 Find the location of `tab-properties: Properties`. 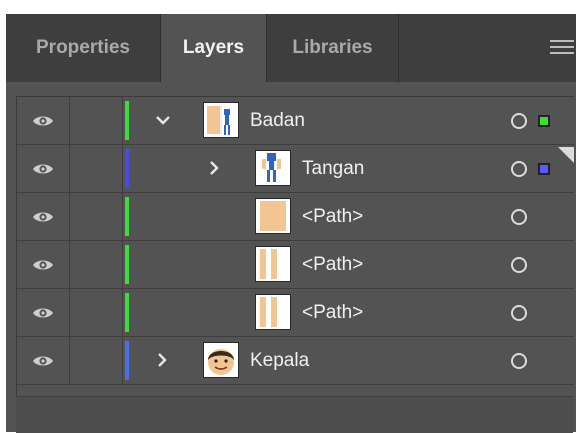

tab-properties: Properties is located at coordinates (83, 48).